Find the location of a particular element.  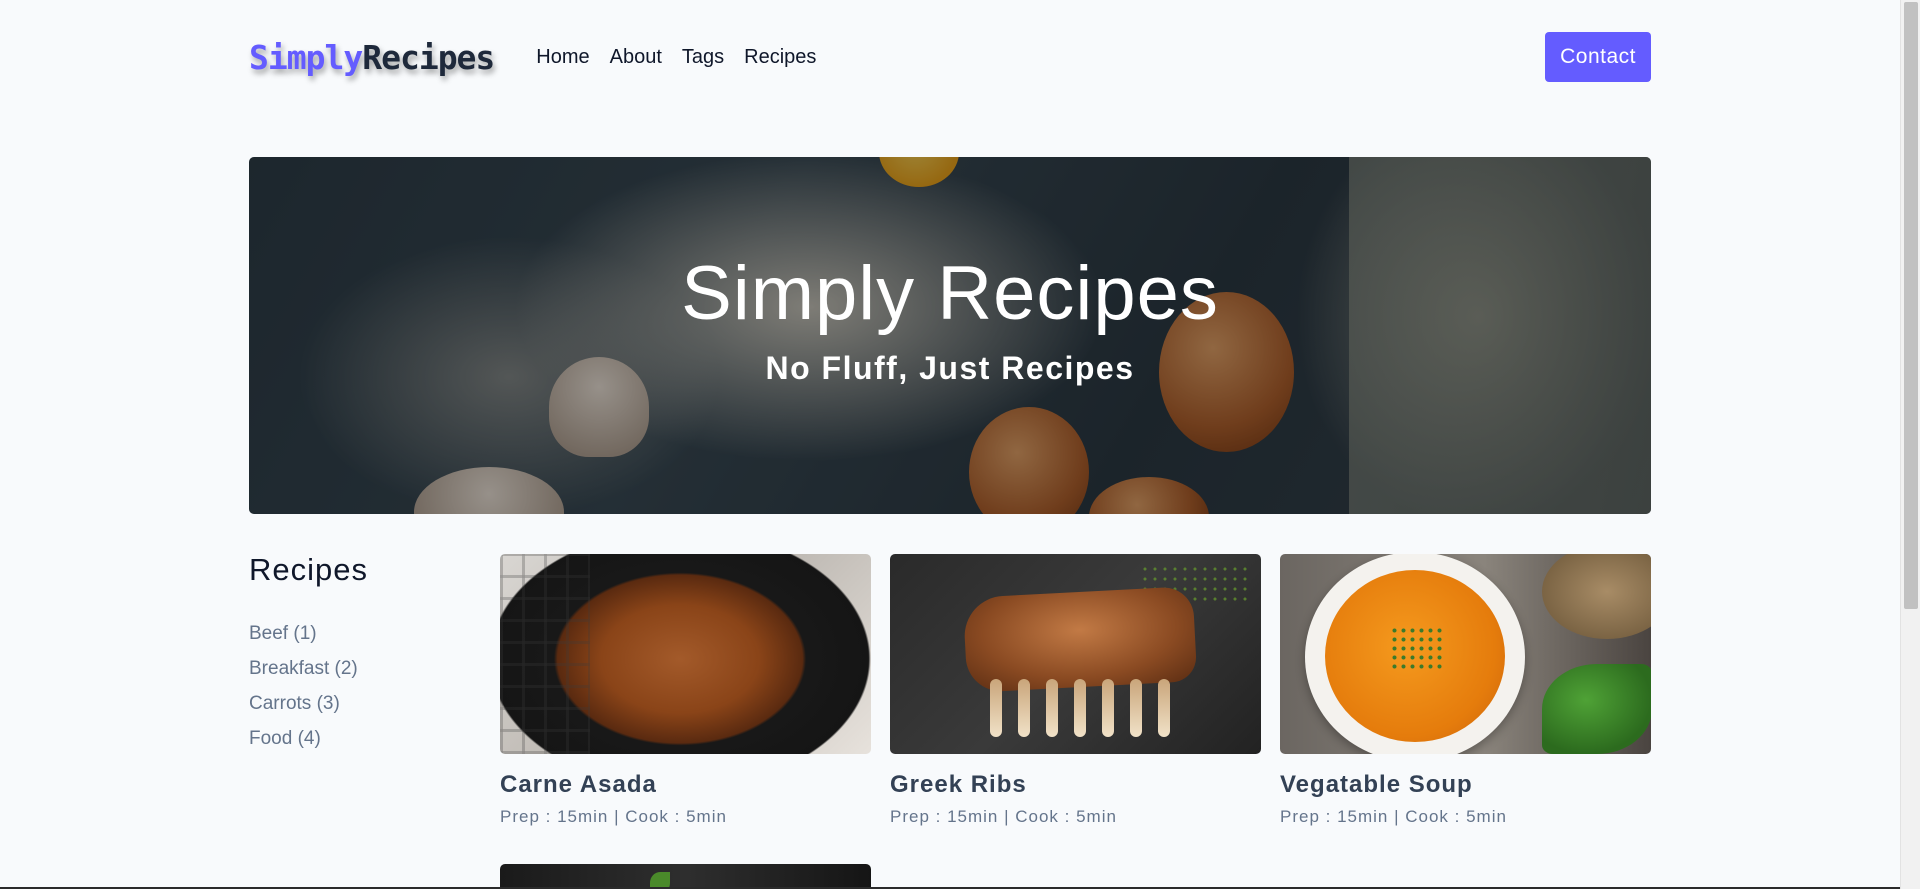

recipe-title: Vegatable Soup is located at coordinates (1376, 784).